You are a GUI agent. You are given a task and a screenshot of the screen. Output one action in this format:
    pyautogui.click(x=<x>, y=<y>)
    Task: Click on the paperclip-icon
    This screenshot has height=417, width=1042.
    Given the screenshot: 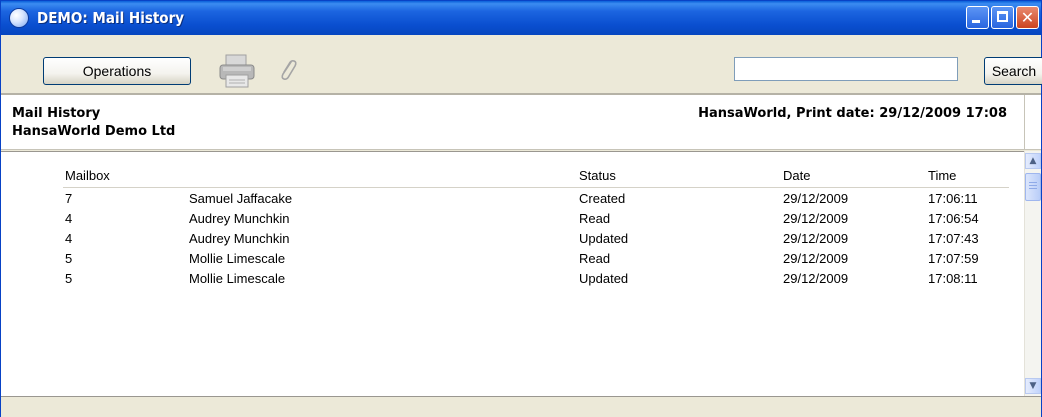 What is the action you would take?
    pyautogui.click(x=287, y=71)
    